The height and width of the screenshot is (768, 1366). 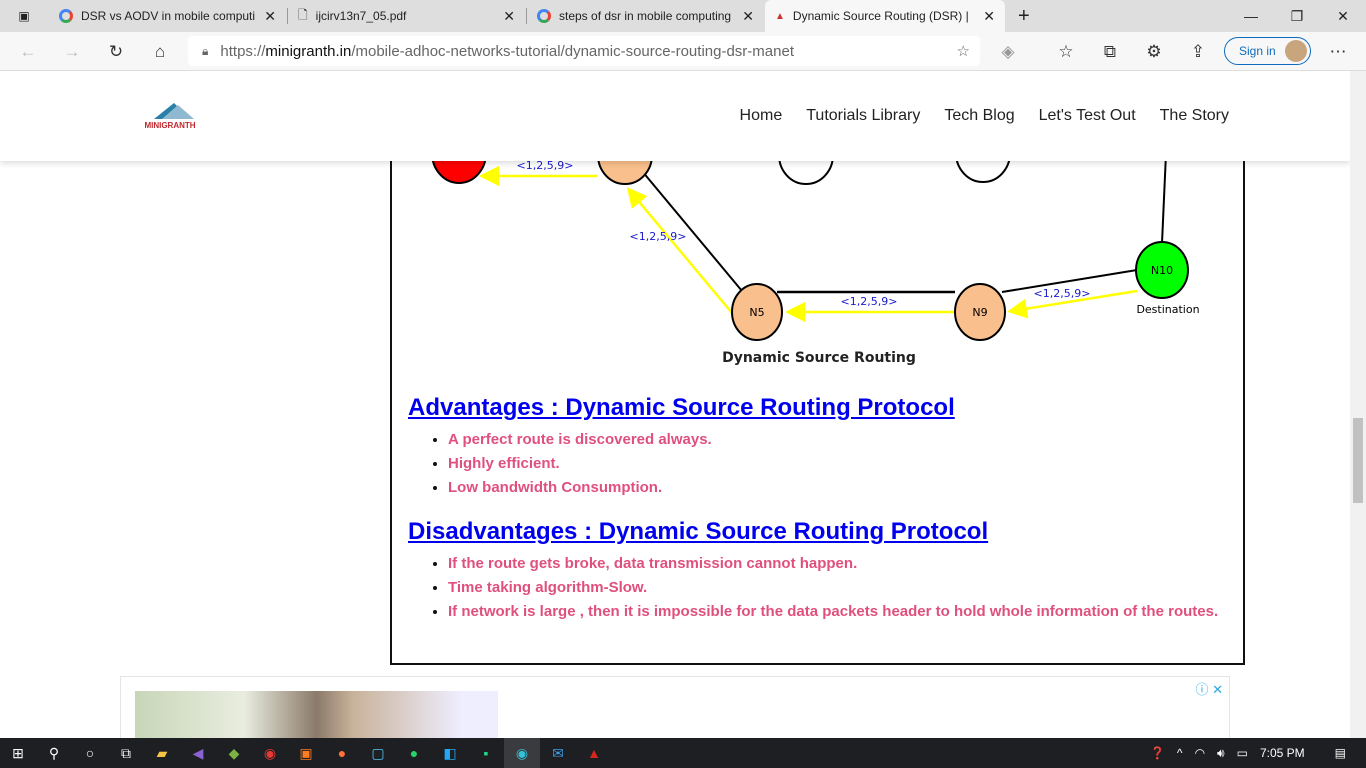 I want to click on list-item: Highly efficient., so click(x=838, y=464).